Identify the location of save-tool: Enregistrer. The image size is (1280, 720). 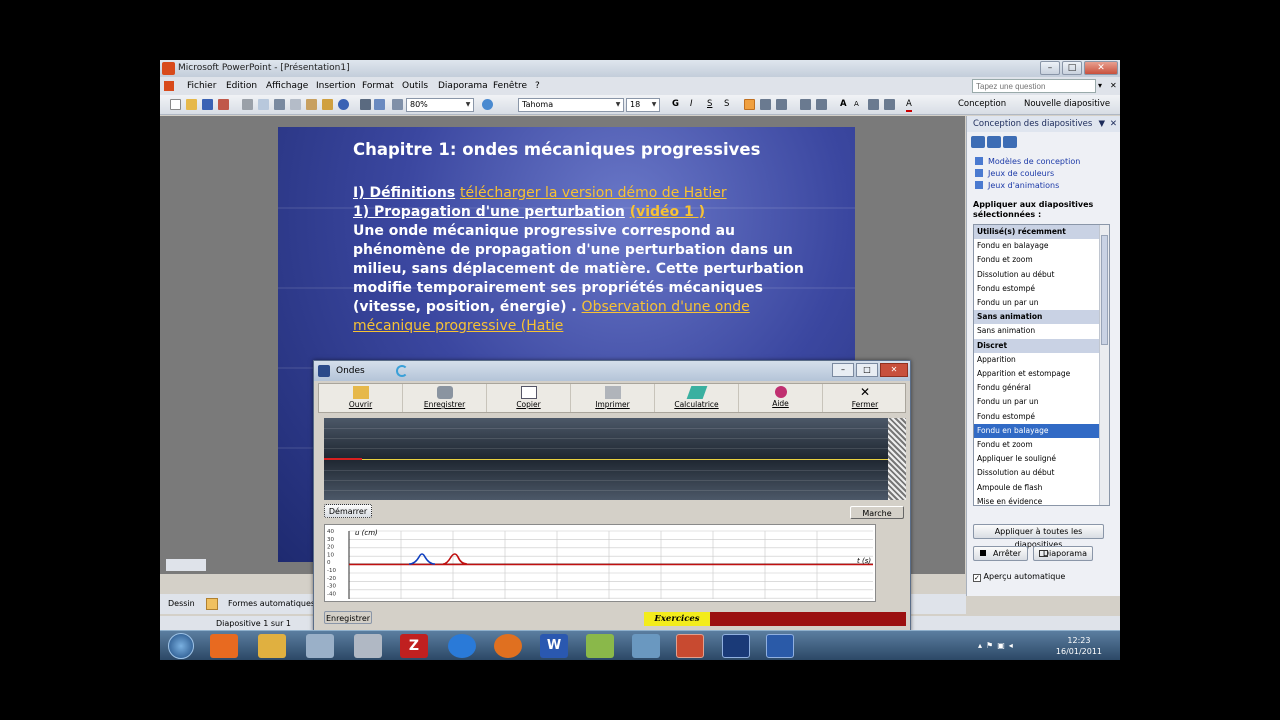
(445, 398).